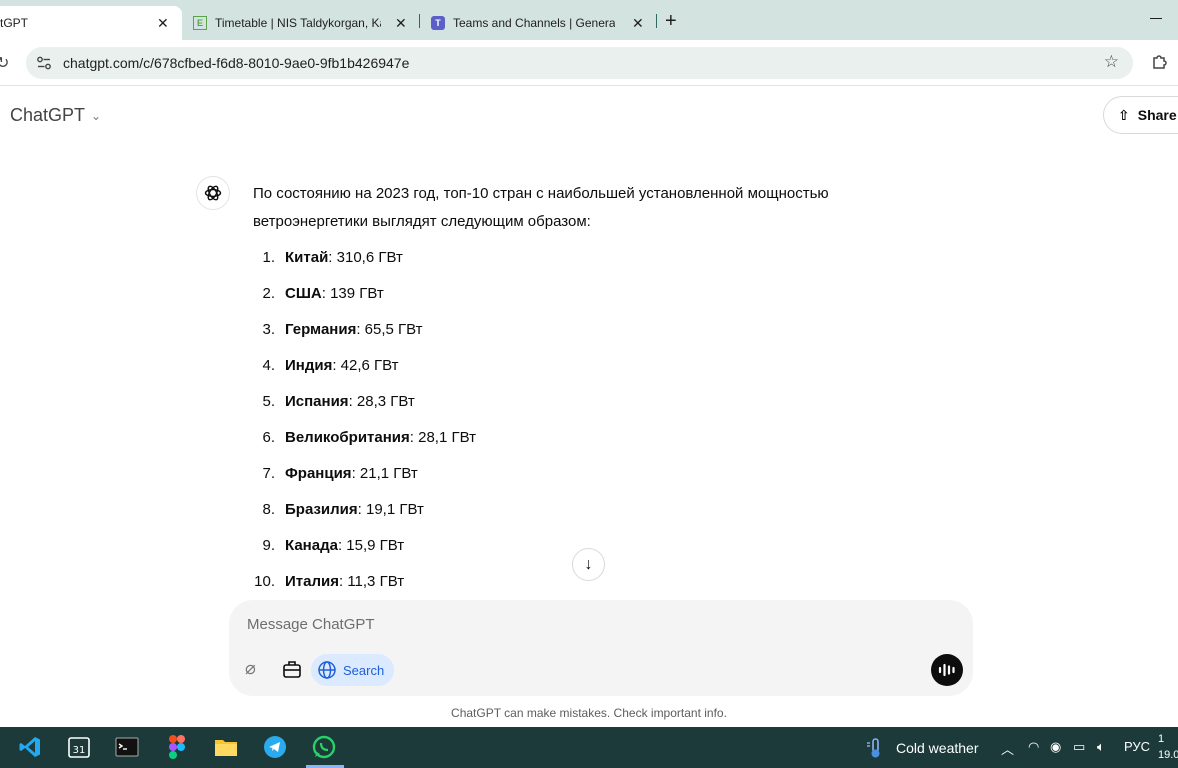  I want to click on message-input: Message ChatGPT, so click(311, 624).